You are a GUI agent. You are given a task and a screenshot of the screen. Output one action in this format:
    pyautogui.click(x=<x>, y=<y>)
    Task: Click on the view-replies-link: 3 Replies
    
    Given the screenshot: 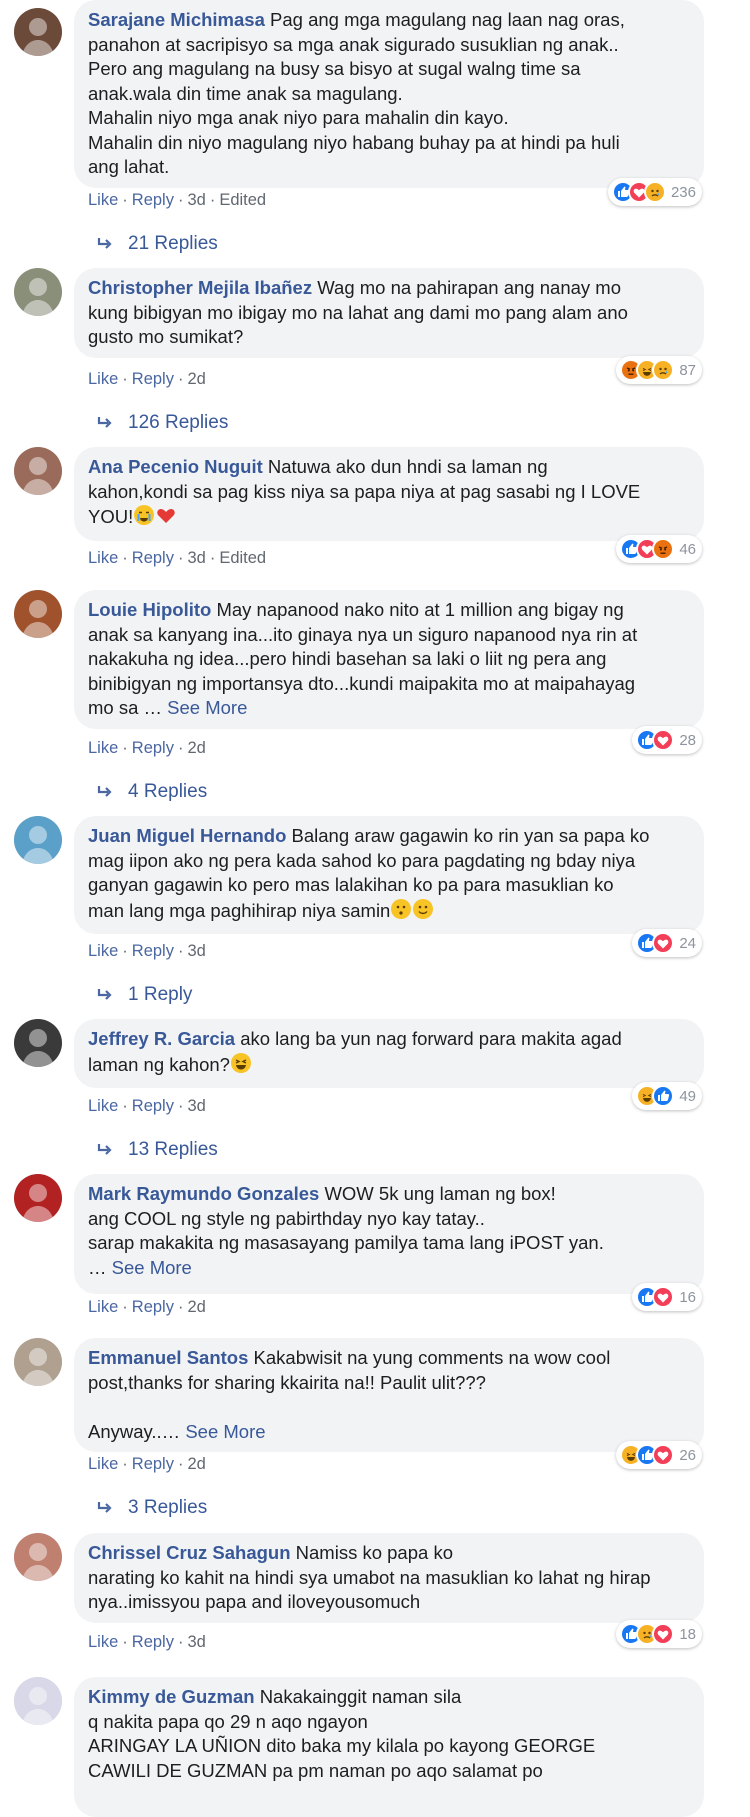 What is the action you would take?
    pyautogui.click(x=151, y=1508)
    